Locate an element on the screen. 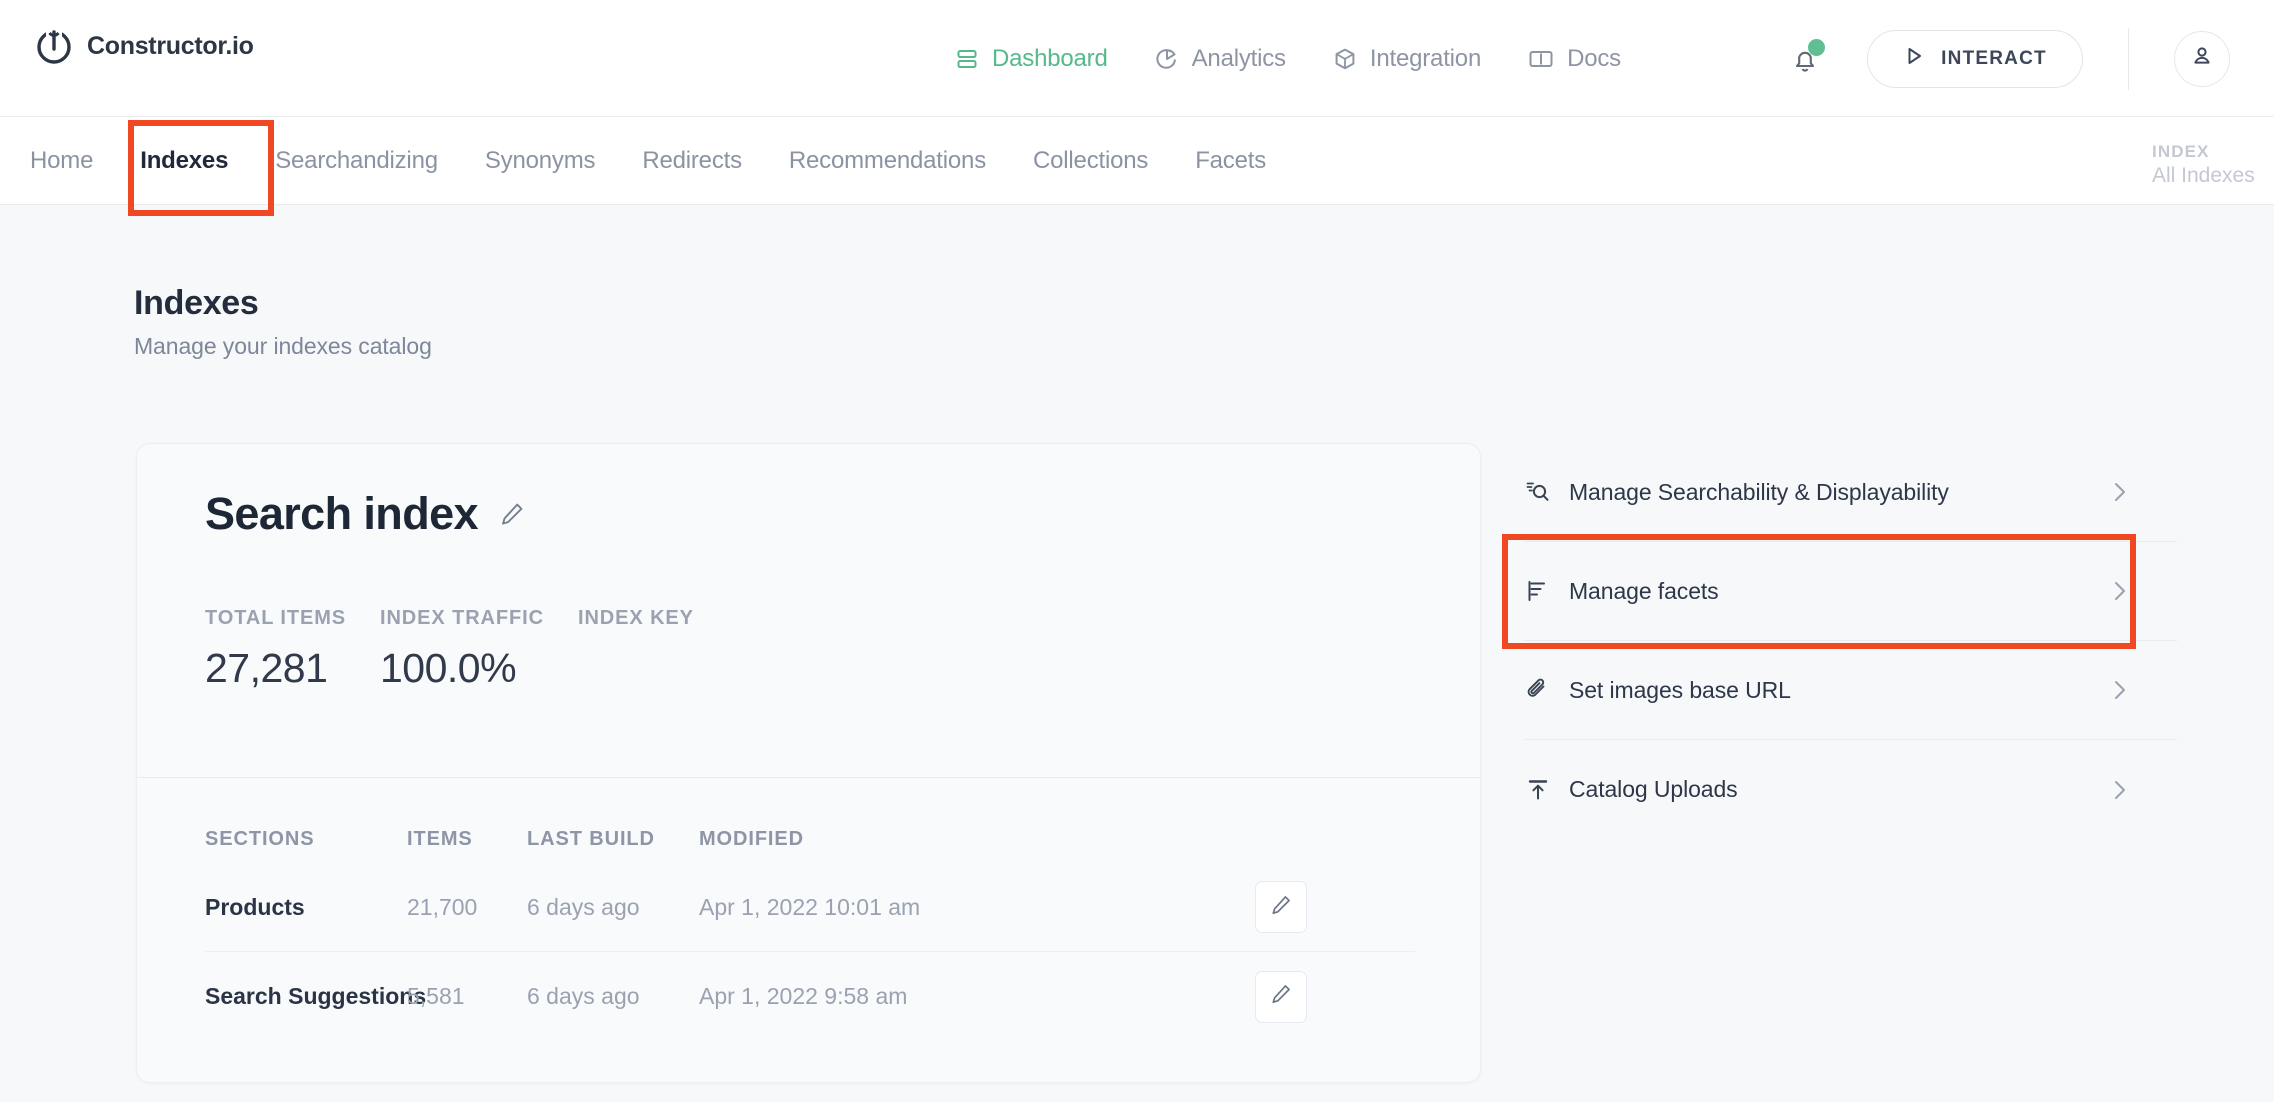  action-label: Manage facets is located at coordinates (1644, 590).